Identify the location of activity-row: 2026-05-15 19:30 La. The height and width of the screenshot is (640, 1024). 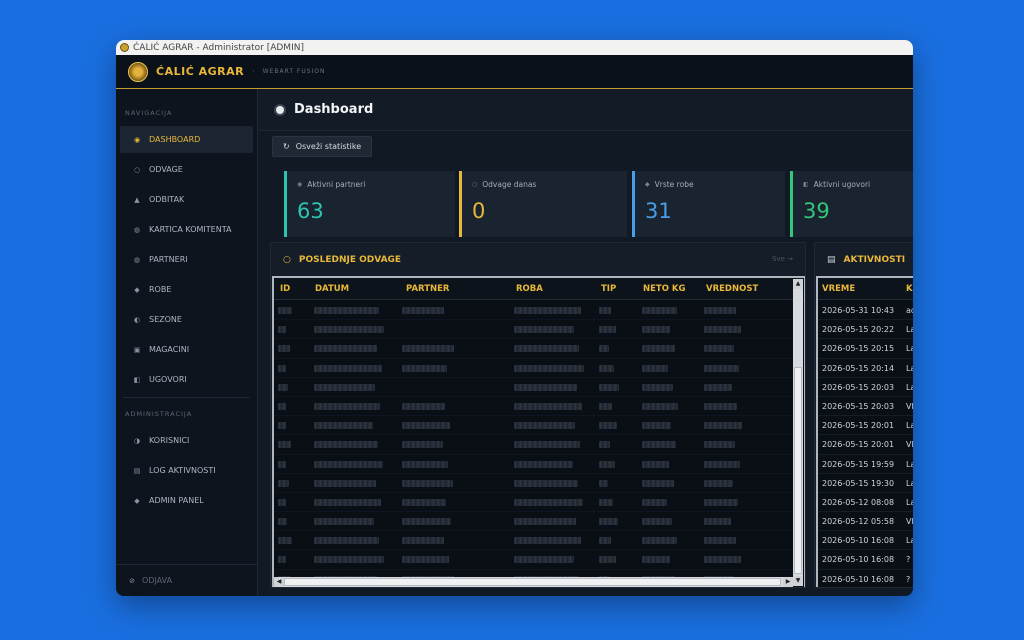
(865, 483).